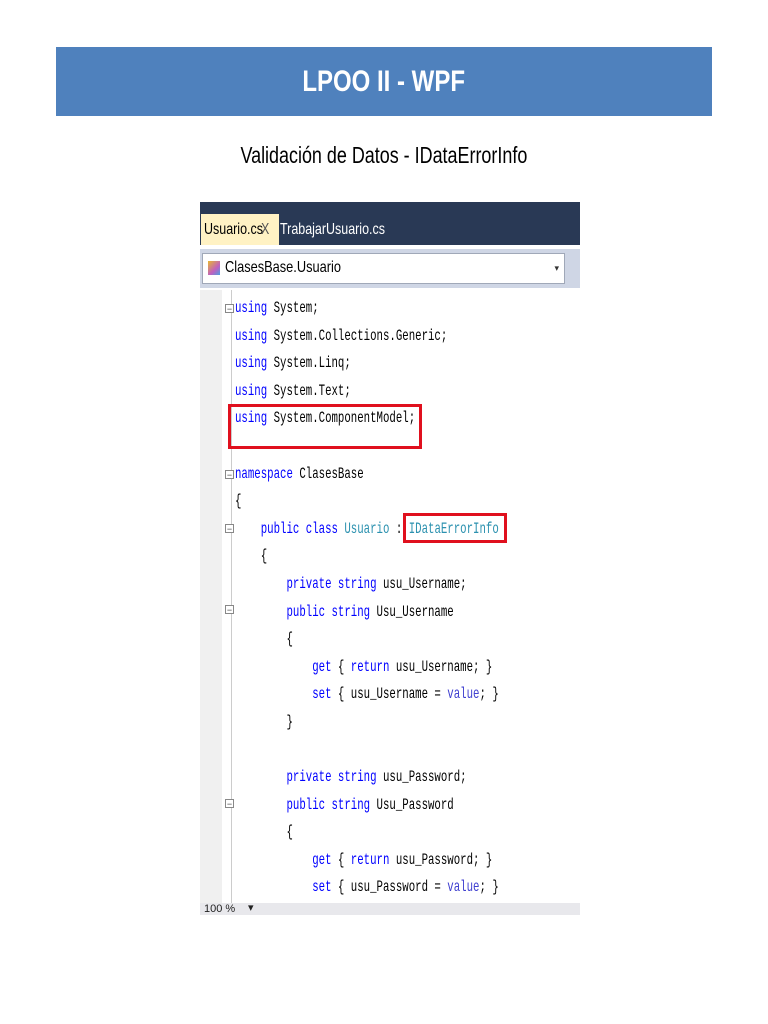 This screenshot has width=768, height=1024. What do you see at coordinates (367, 475) in the screenshot?
I see `code-line: namespace ClasesBase` at bounding box center [367, 475].